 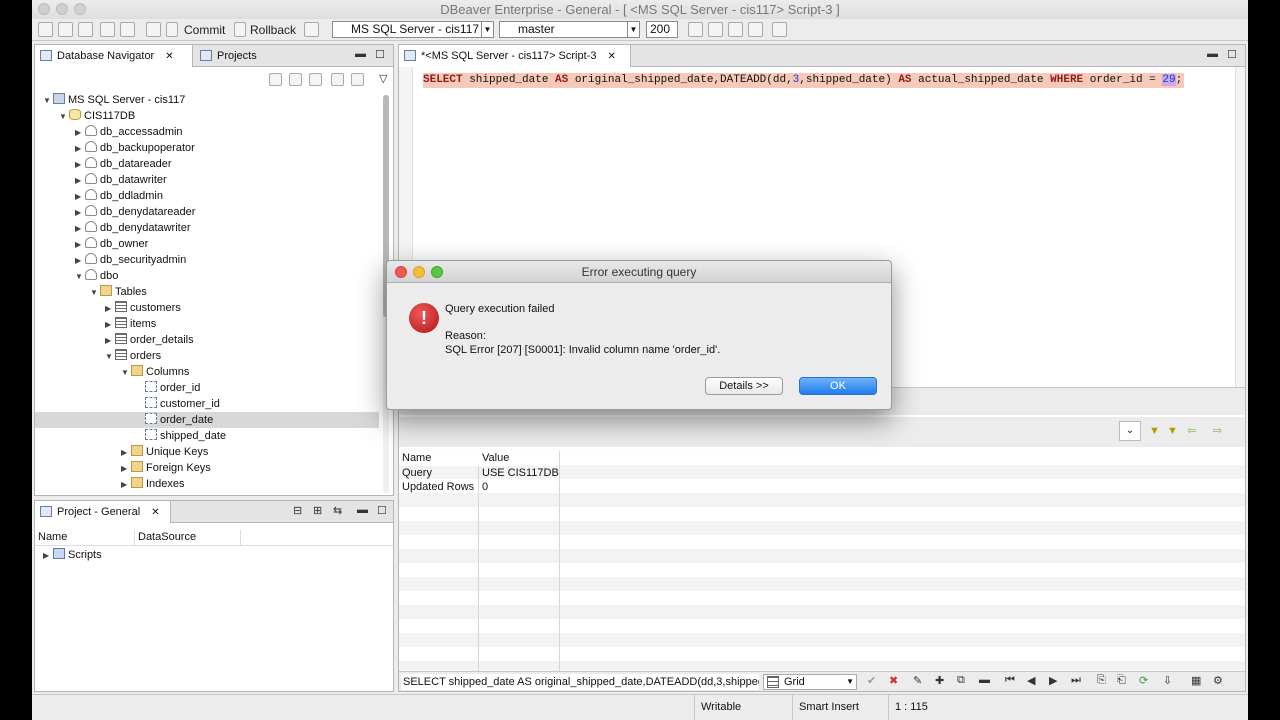 I want to click on tree-node-column: customer_id, so click(x=182, y=404).